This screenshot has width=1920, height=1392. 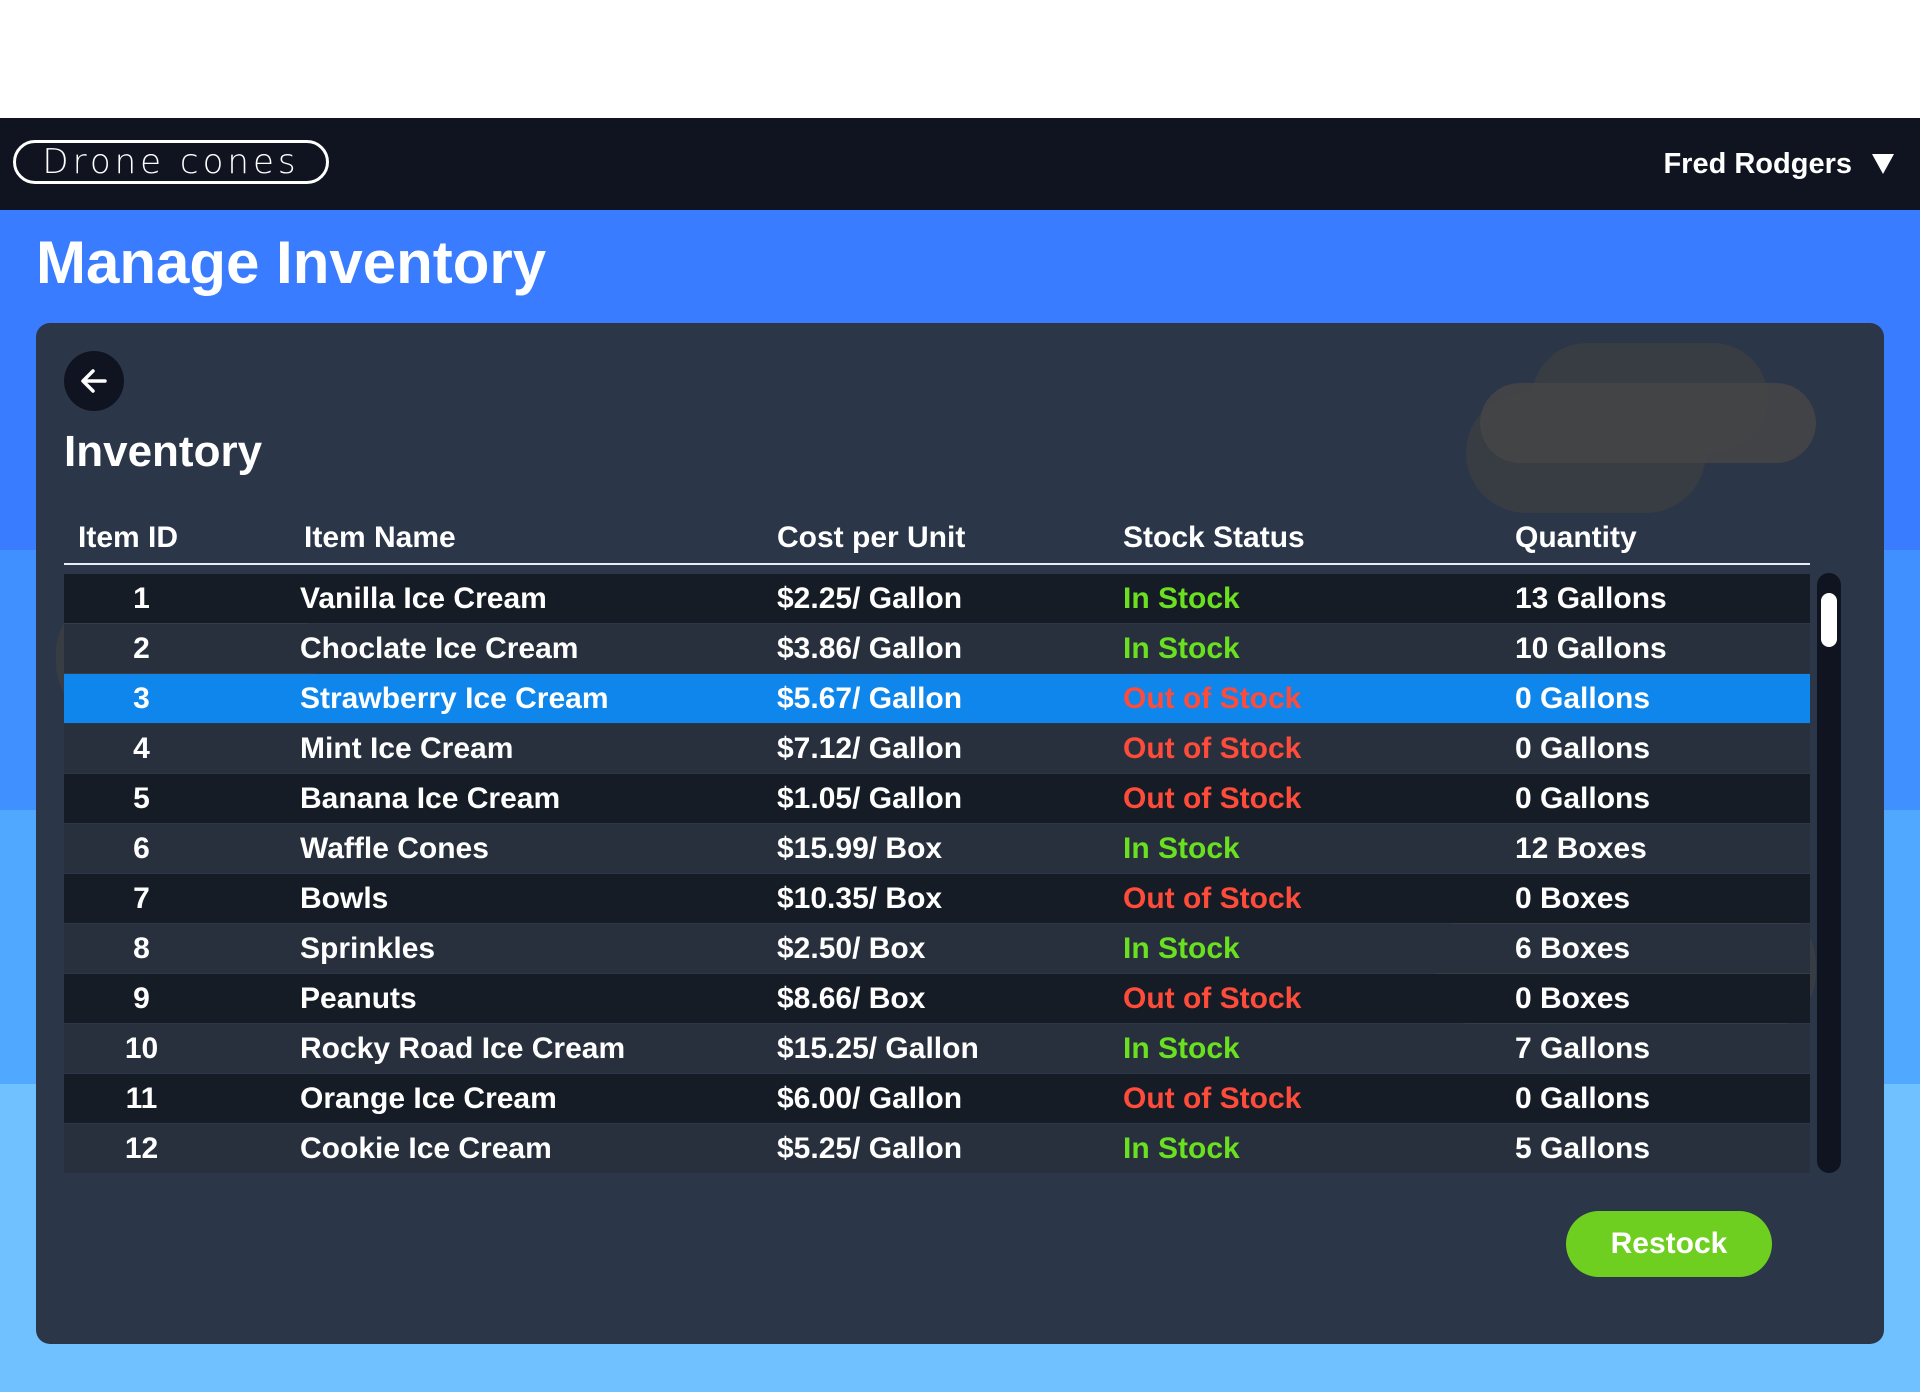 What do you see at coordinates (141, 898) in the screenshot?
I see `cell-item-id: 7` at bounding box center [141, 898].